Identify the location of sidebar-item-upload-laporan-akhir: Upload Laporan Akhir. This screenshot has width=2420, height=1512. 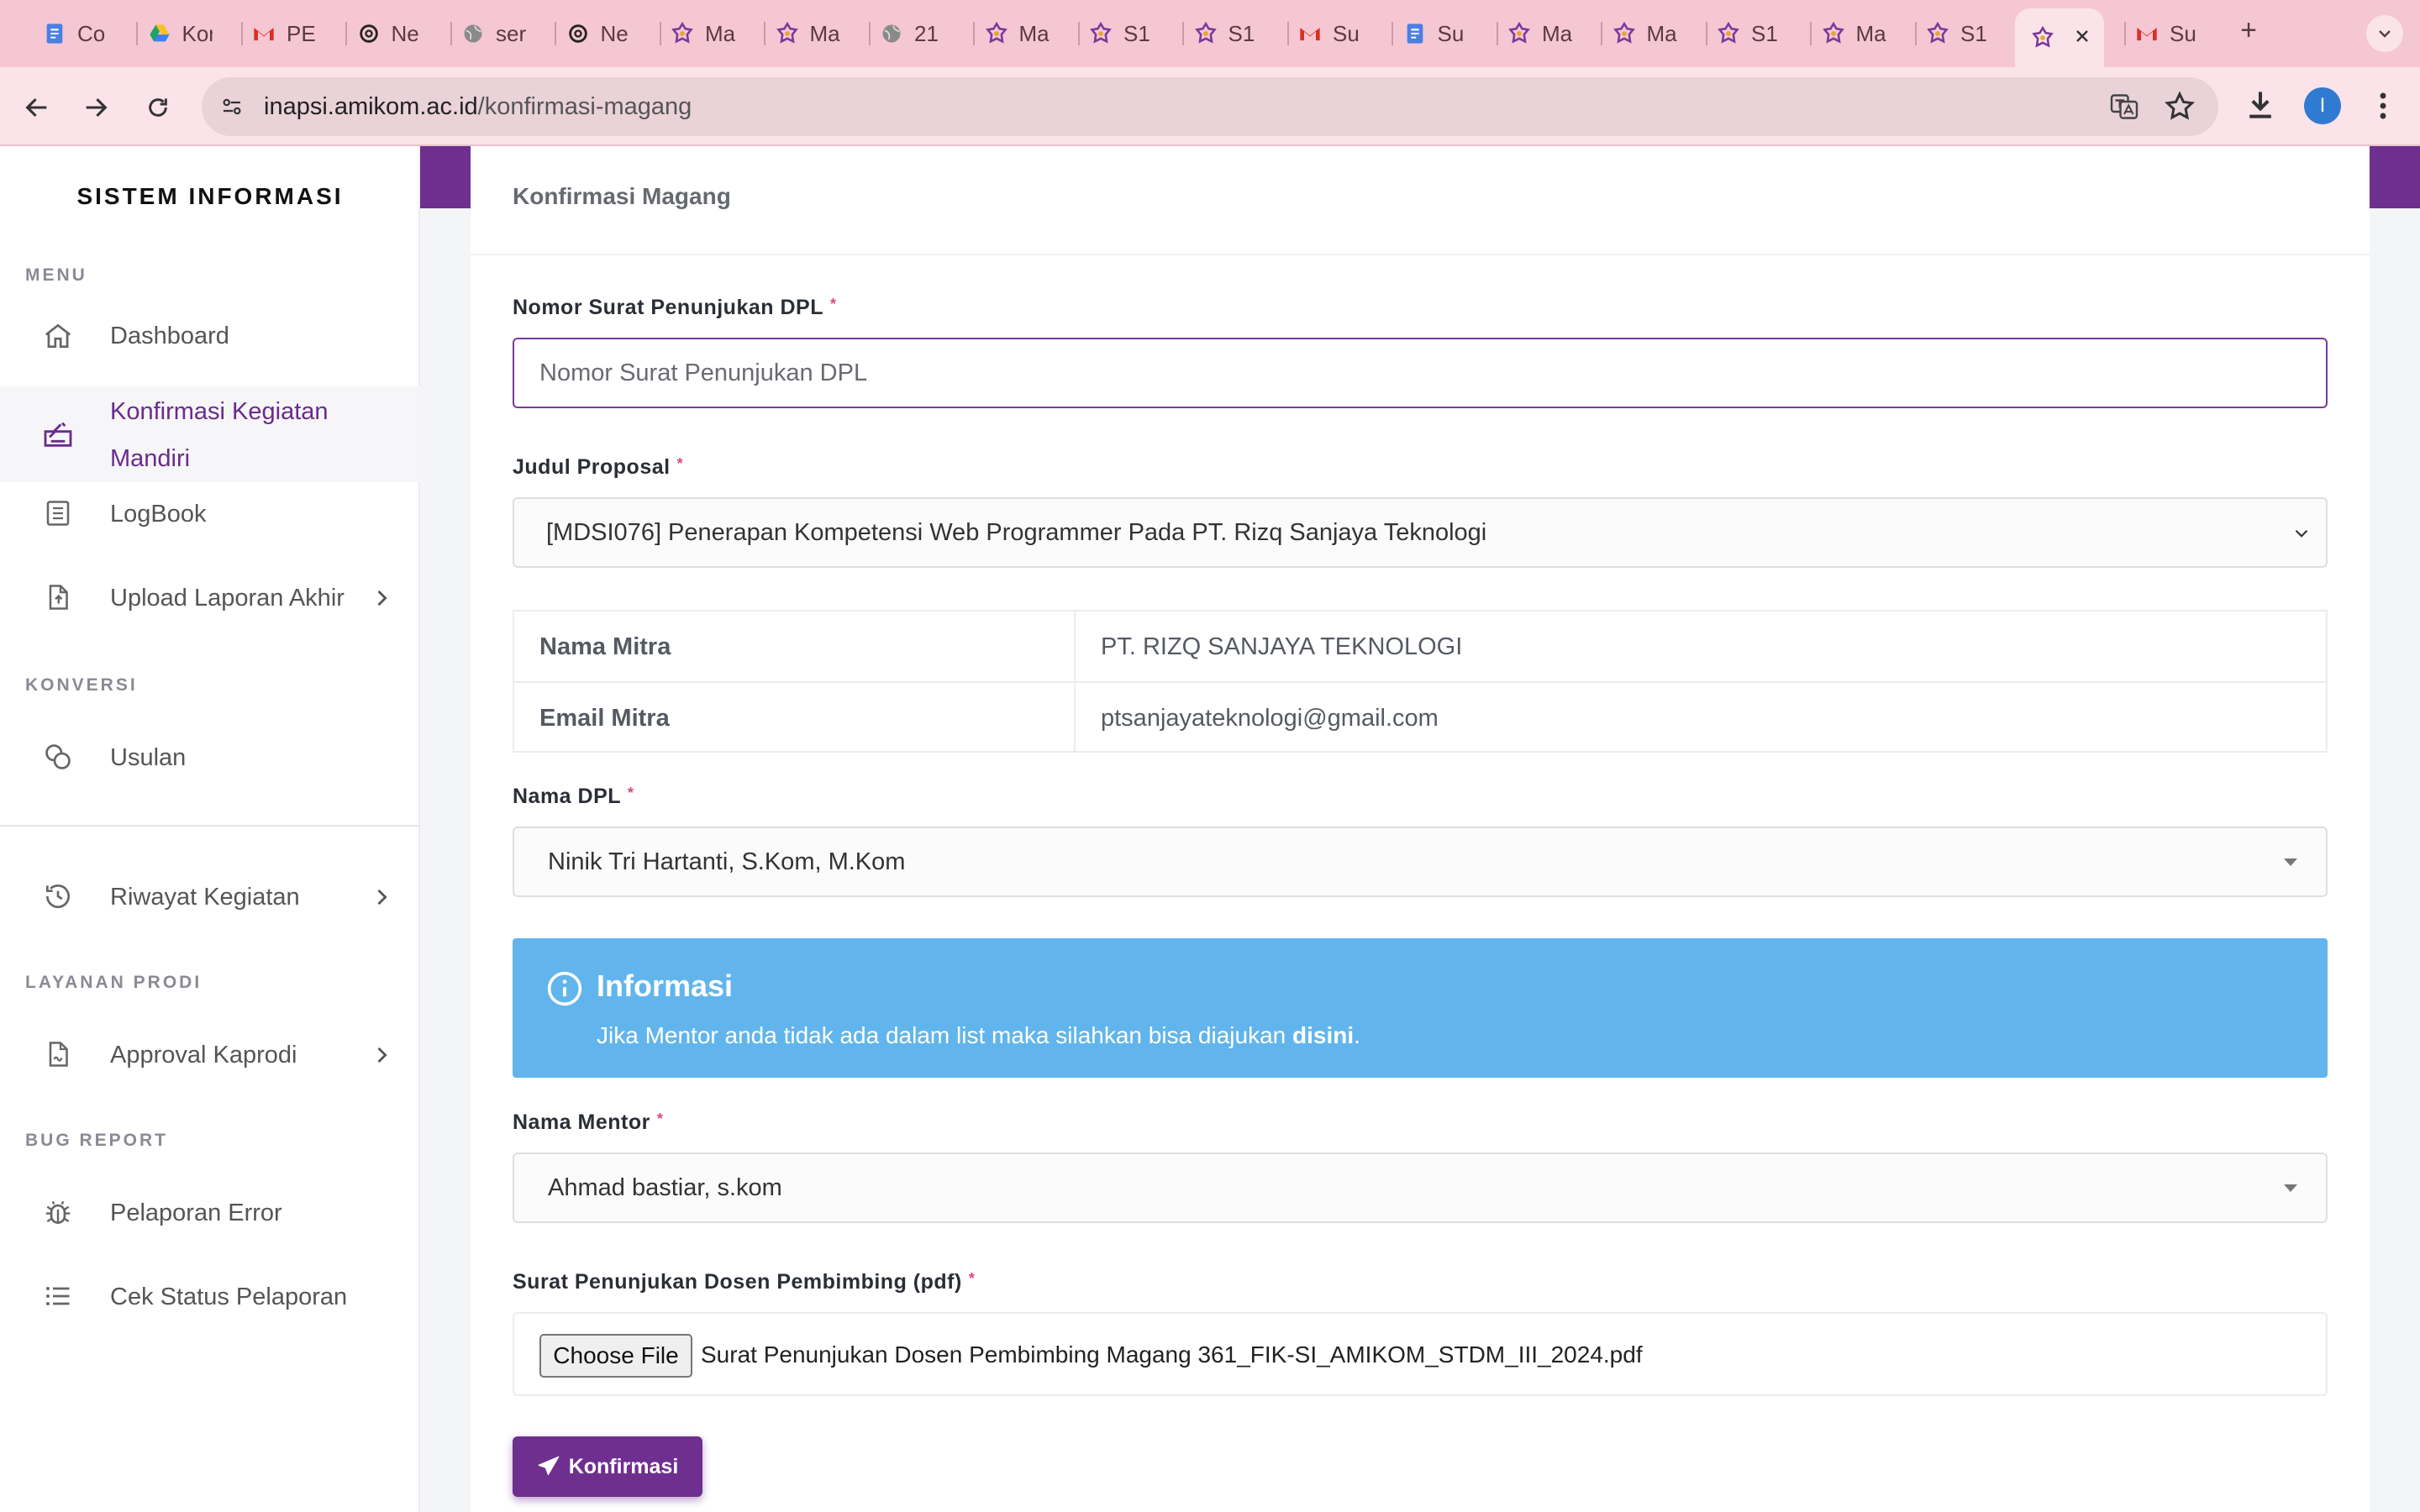
(210, 597).